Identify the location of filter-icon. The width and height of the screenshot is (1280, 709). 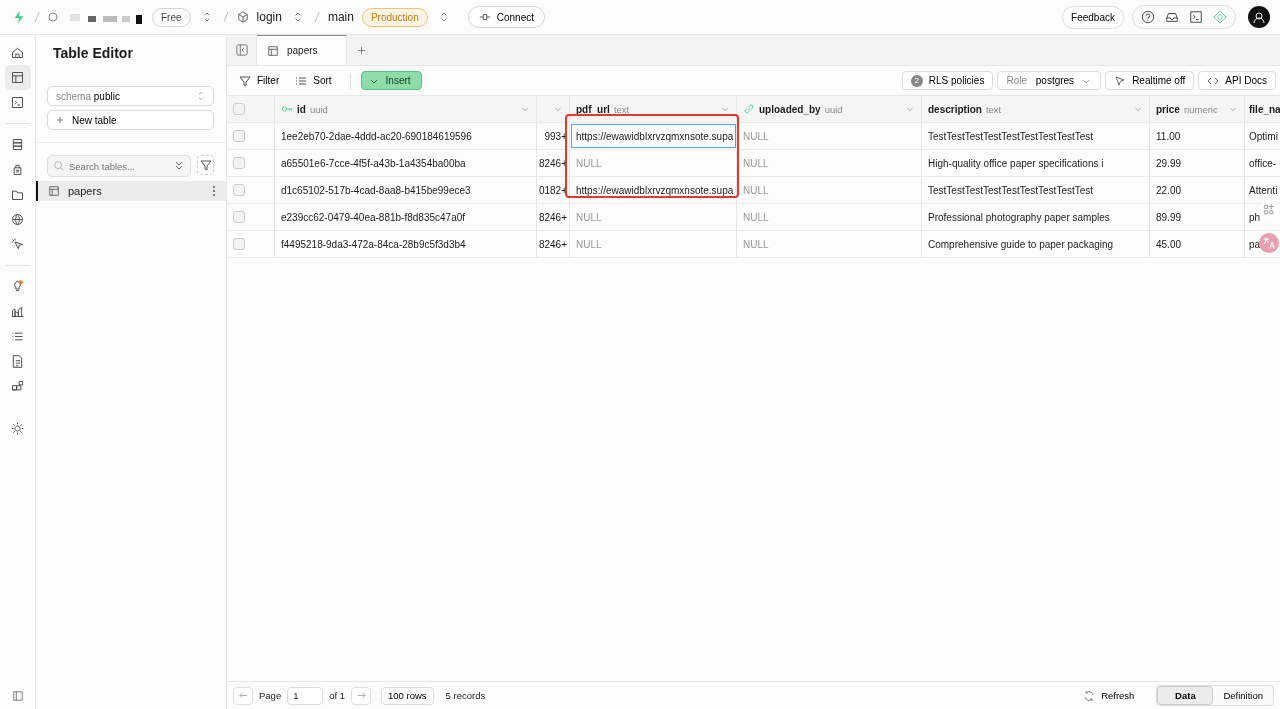
(245, 80).